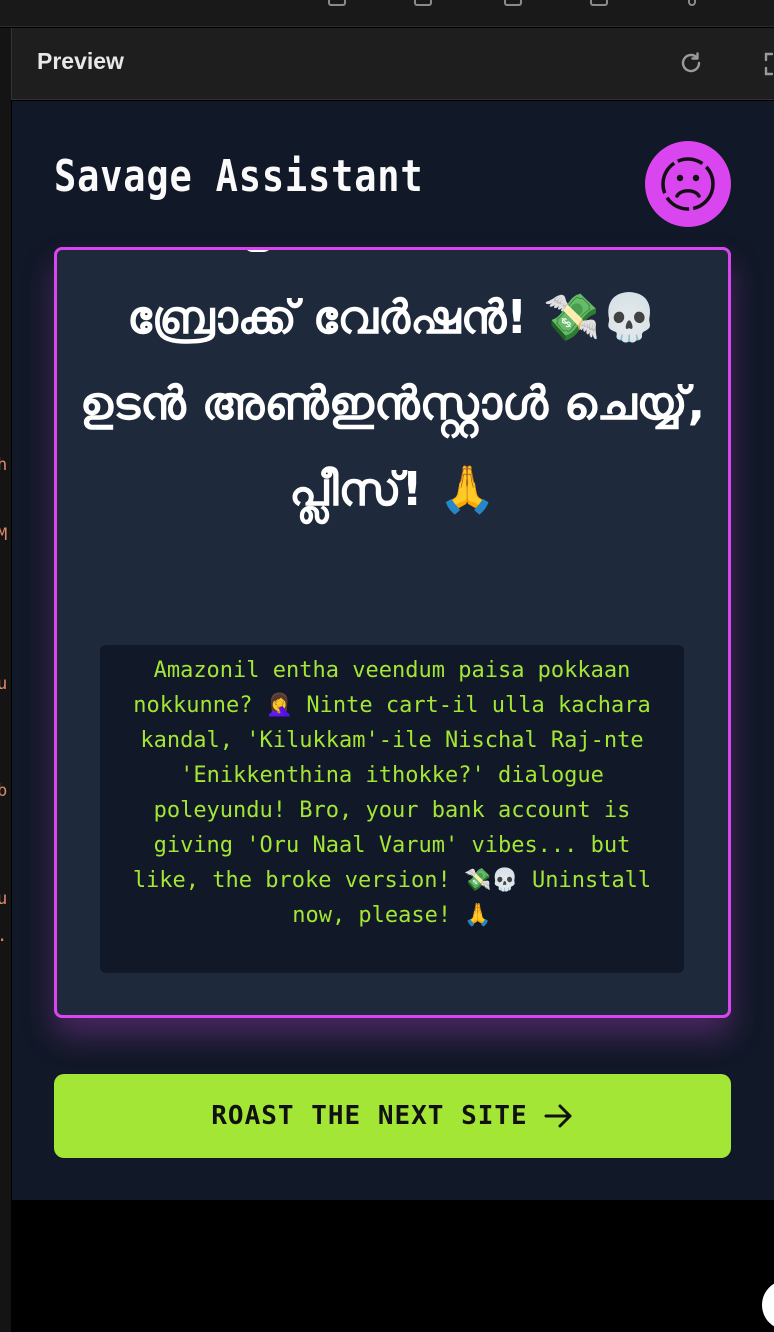  Describe the element at coordinates (387, 13) in the screenshot. I see `top-toolbar` at that location.